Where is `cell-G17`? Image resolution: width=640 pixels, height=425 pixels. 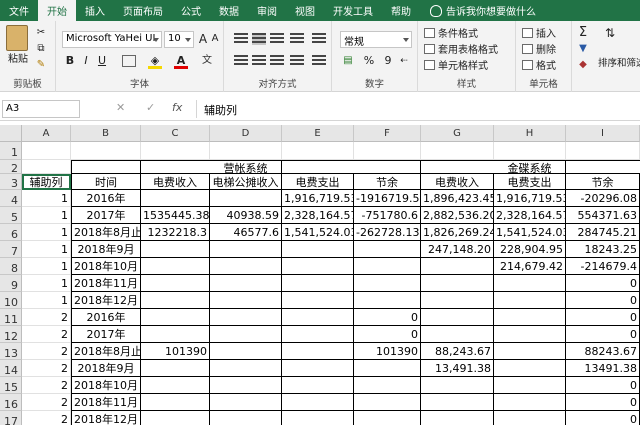
cell-G17 is located at coordinates (457, 418).